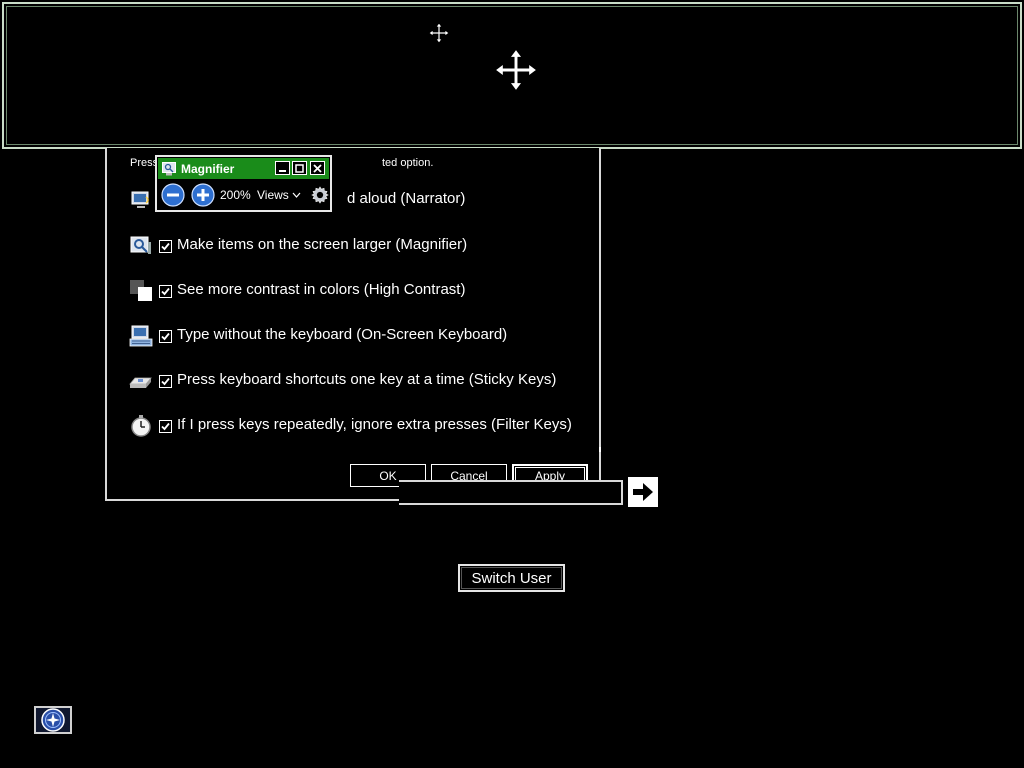 This screenshot has height=768, width=1024. I want to click on views-dropdown: Views, so click(279, 195).